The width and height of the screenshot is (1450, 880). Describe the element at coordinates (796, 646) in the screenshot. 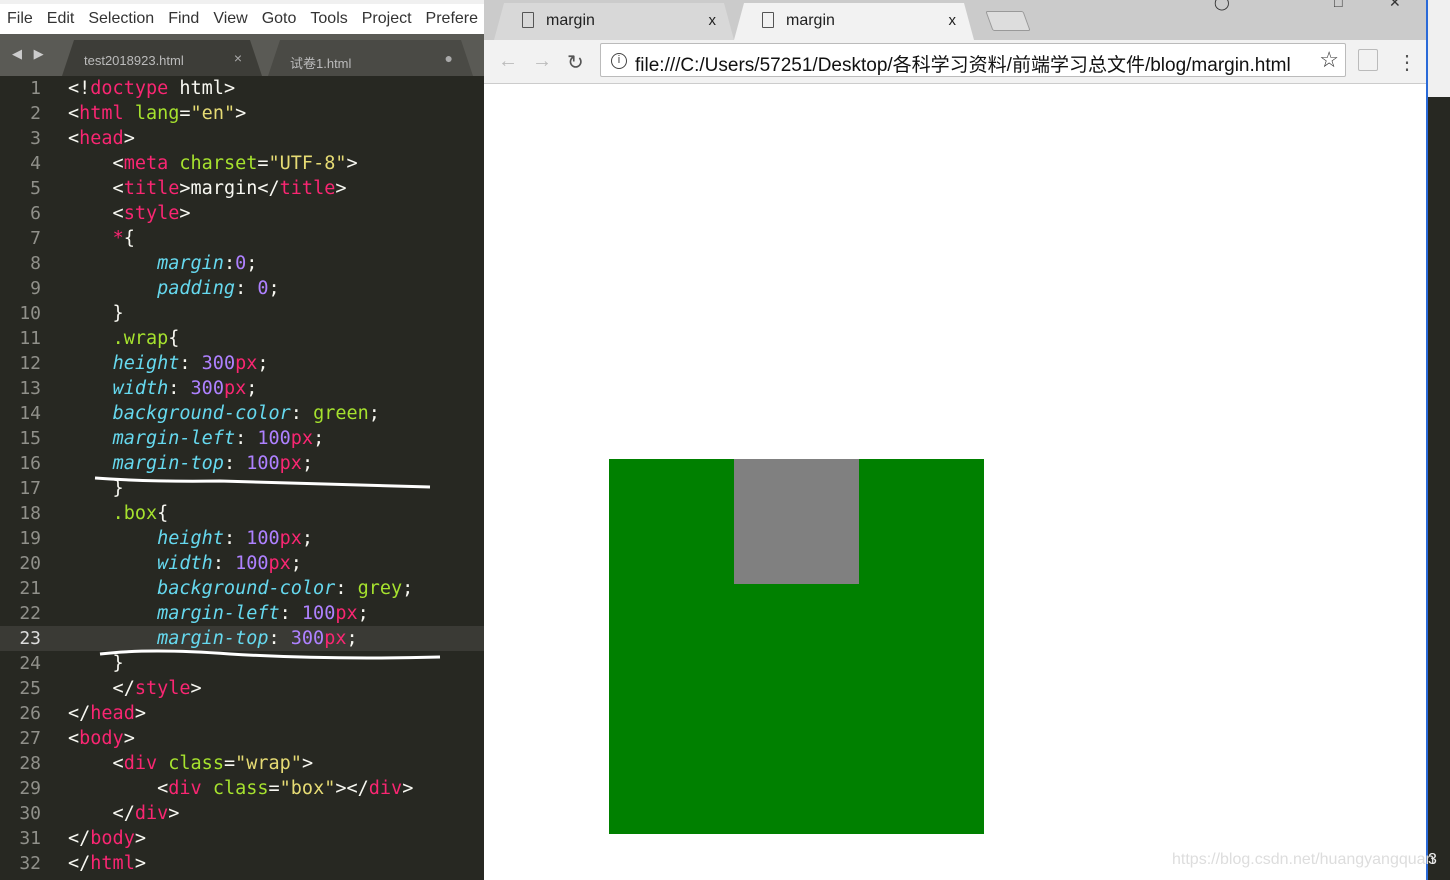

I see `wrap-div` at that location.